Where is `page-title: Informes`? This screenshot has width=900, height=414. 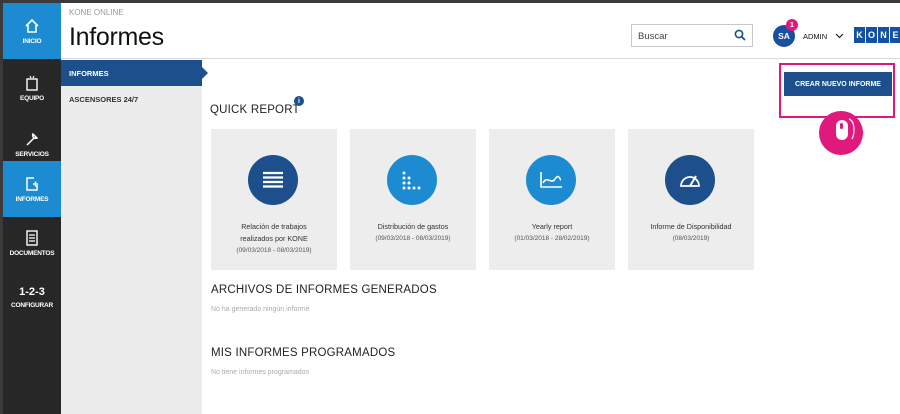 page-title: Informes is located at coordinates (116, 37).